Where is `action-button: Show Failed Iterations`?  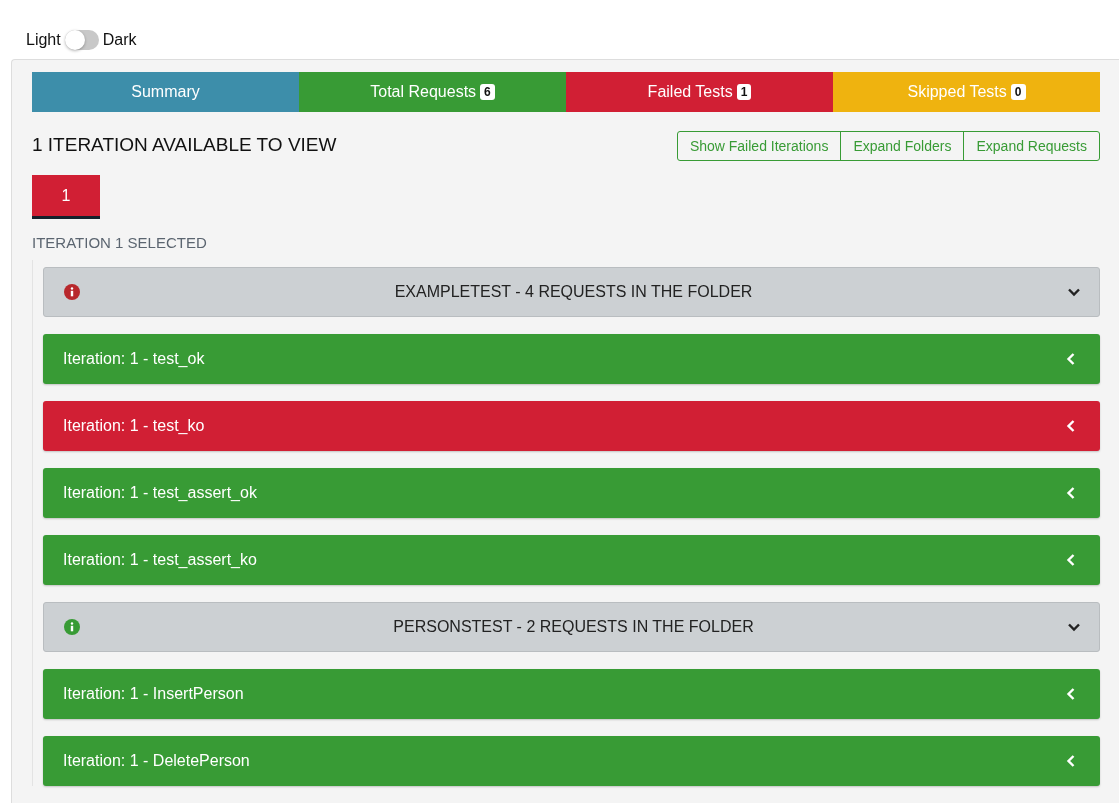 action-button: Show Failed Iterations is located at coordinates (759, 146).